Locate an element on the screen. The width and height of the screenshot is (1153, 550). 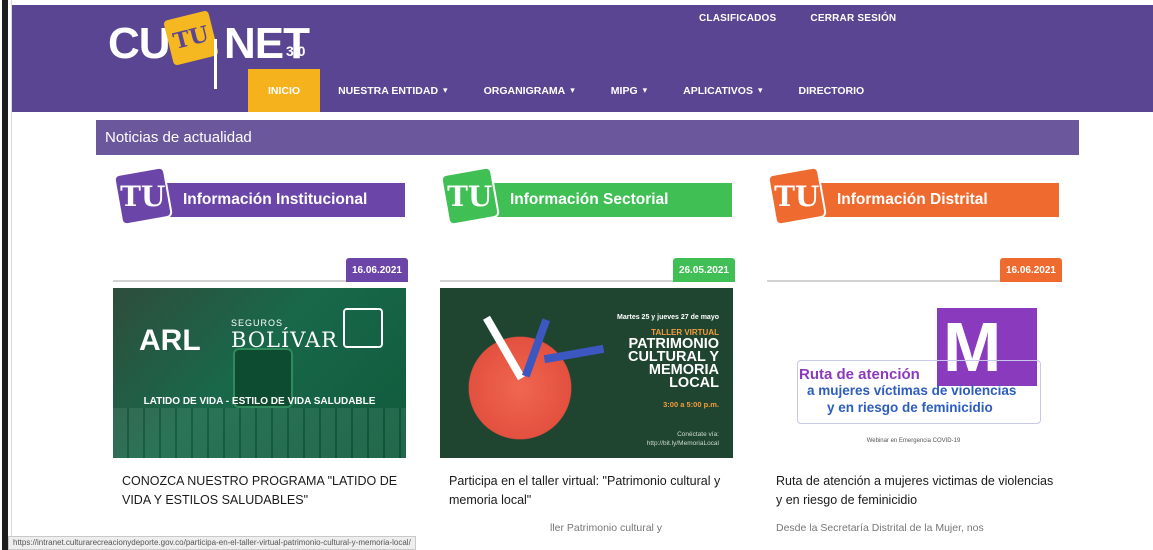
nav-item-inicio: INICIO is located at coordinates (284, 90).